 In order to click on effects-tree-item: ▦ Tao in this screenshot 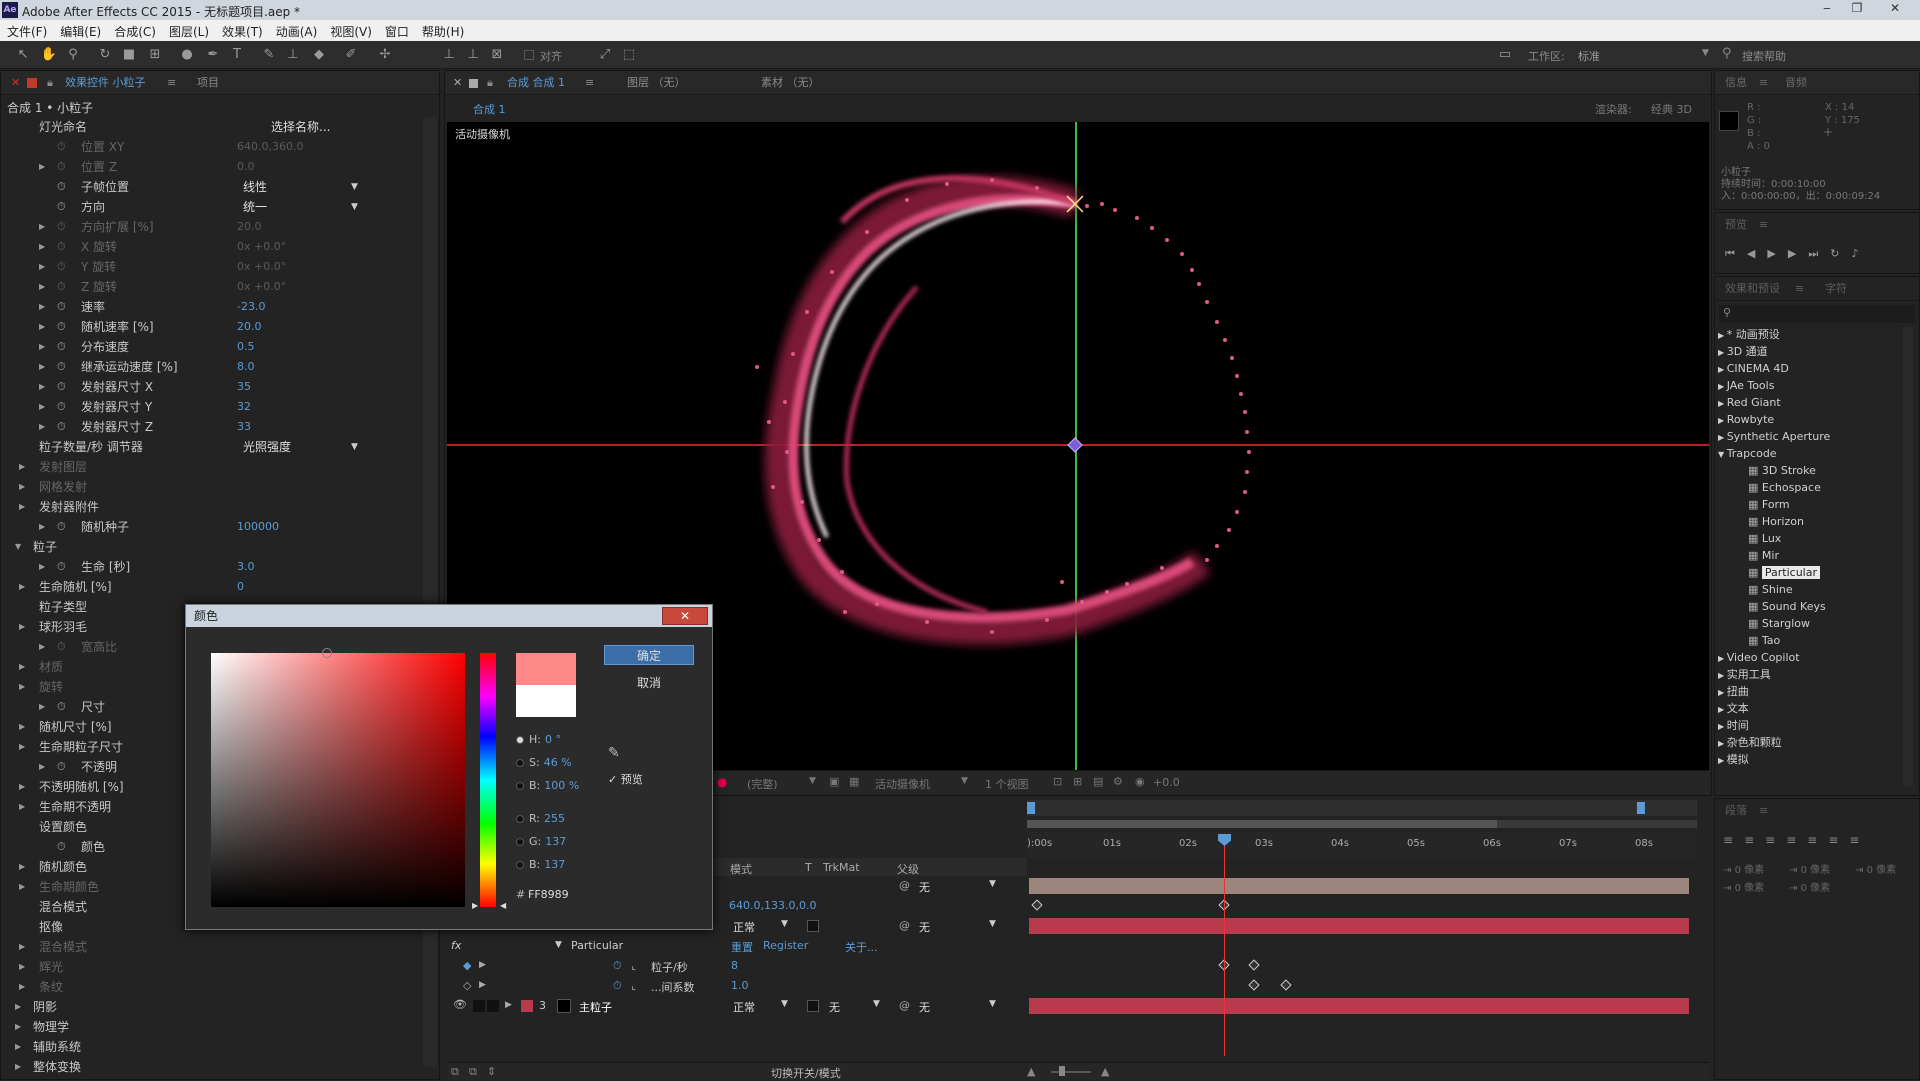, I will do `click(1764, 640)`.